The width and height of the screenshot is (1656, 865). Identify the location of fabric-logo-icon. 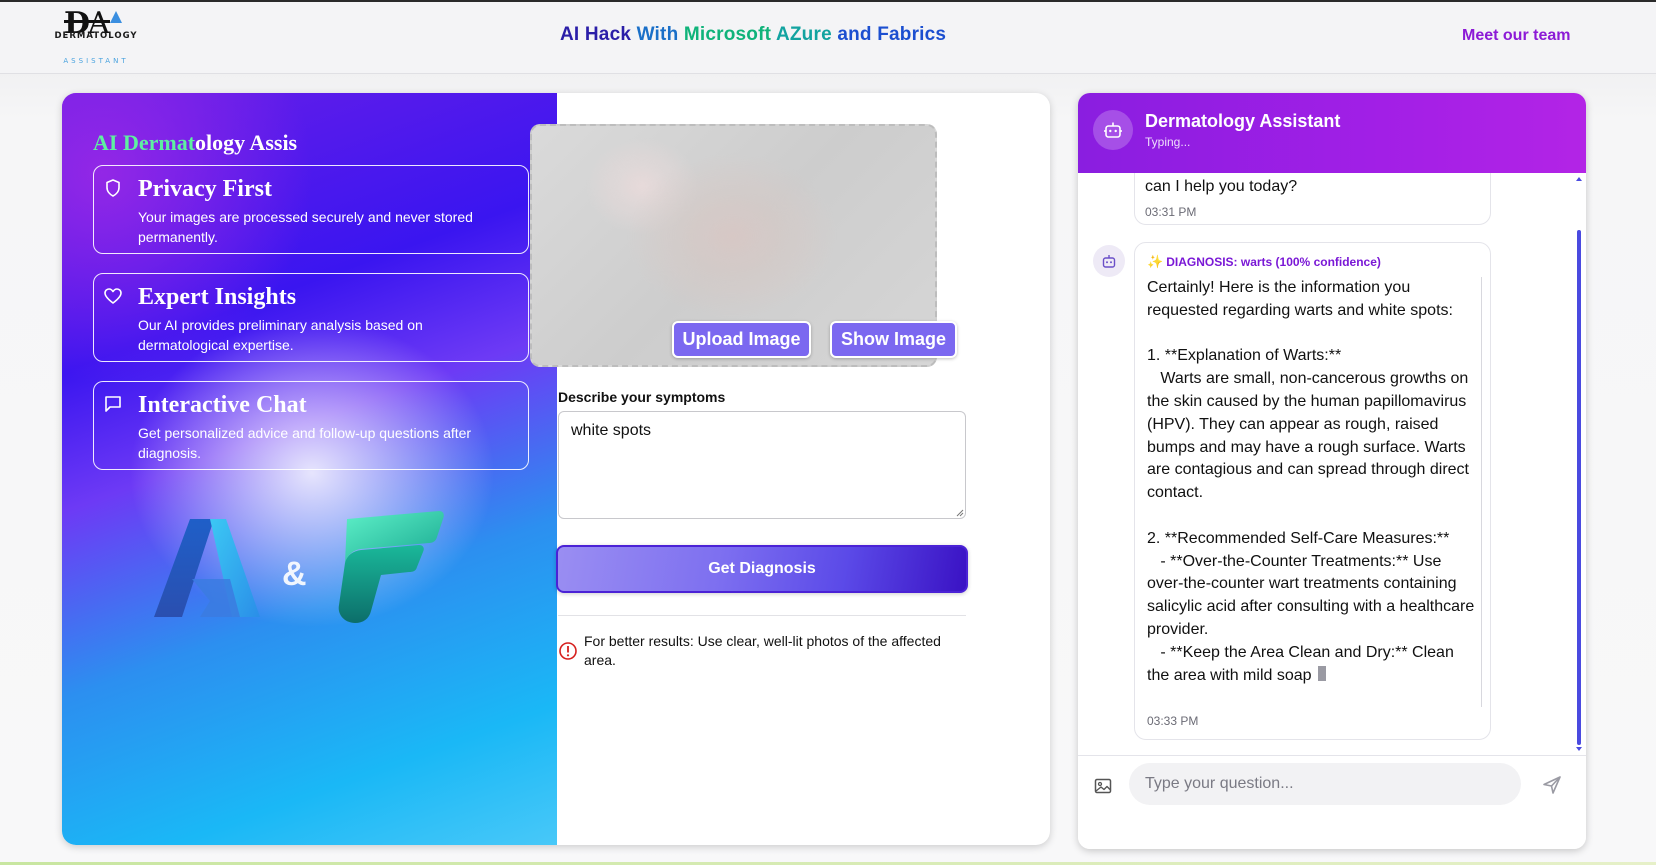
(391, 567).